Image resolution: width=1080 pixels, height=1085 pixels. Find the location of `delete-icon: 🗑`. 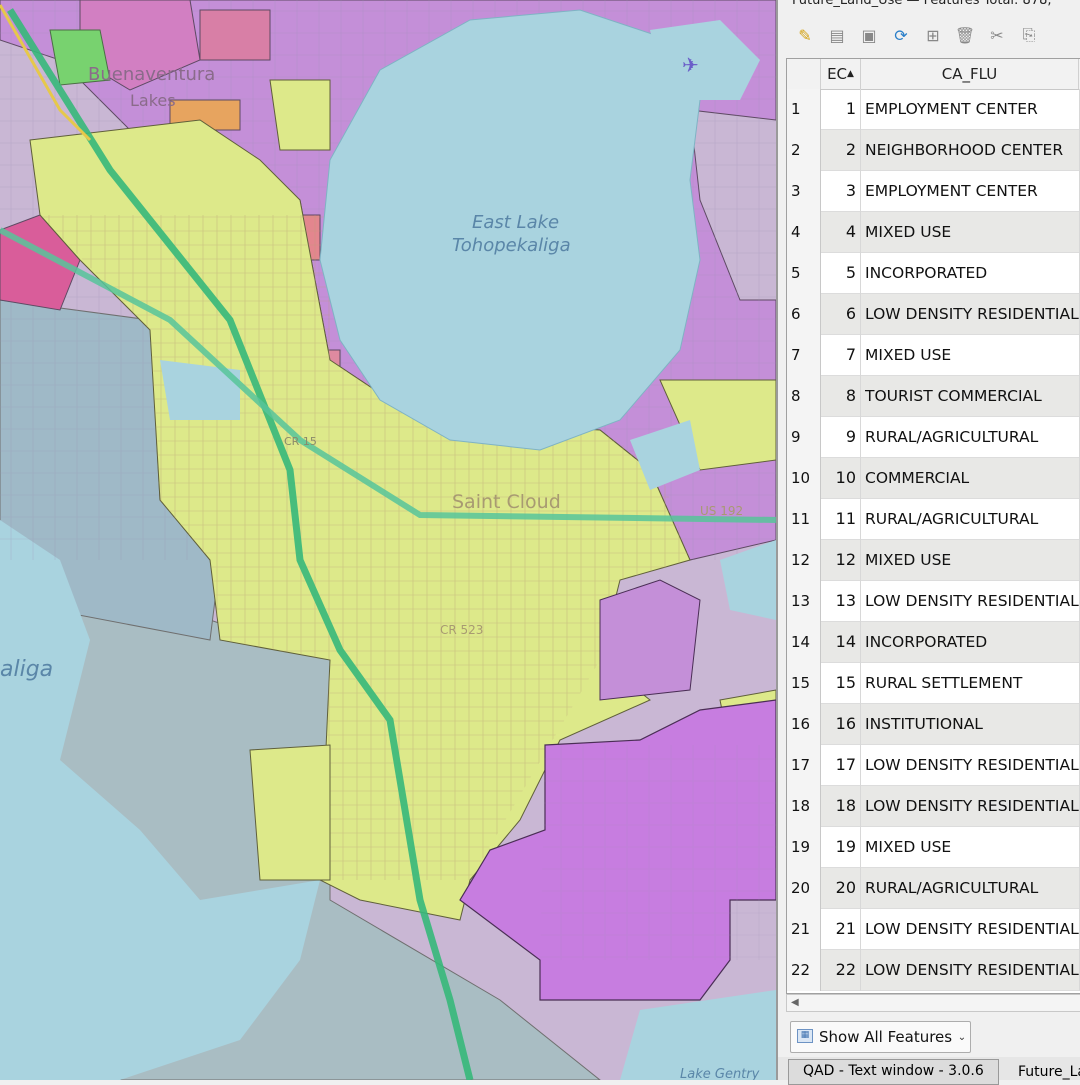

delete-icon: 🗑 is located at coordinates (965, 35).